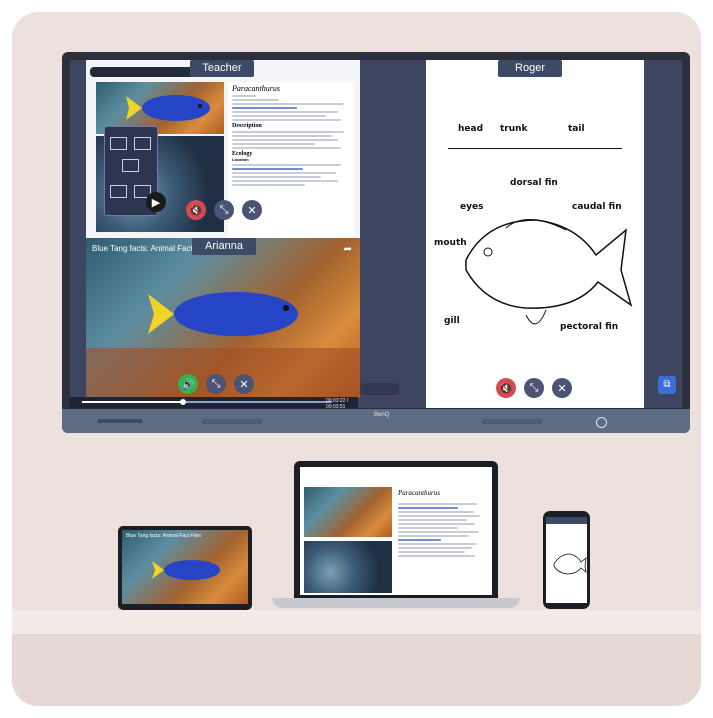 This screenshot has width=713, height=718. Describe the element at coordinates (232, 421) in the screenshot. I see `speaker-left` at that location.